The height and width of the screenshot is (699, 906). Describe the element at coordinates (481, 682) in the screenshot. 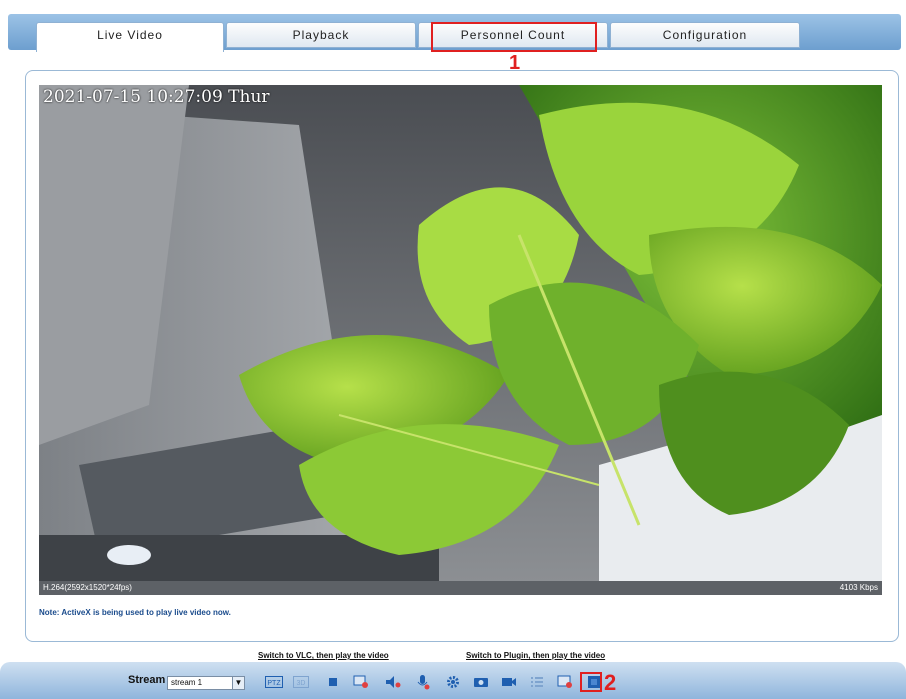

I see `snapshot-icon` at that location.